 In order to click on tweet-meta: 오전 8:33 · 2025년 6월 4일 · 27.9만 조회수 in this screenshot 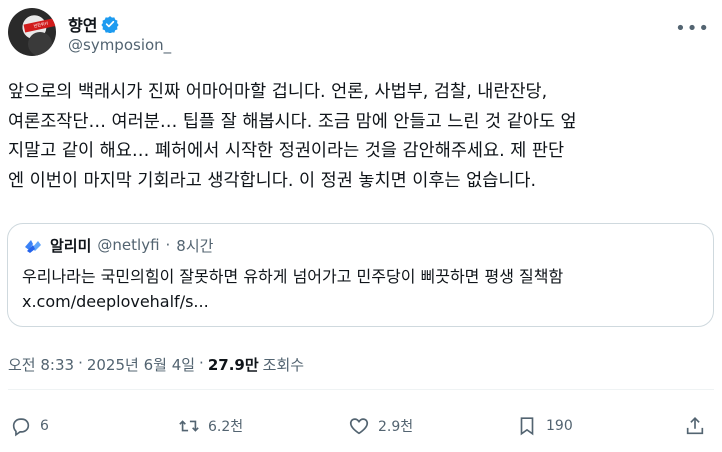, I will do `click(156, 364)`.